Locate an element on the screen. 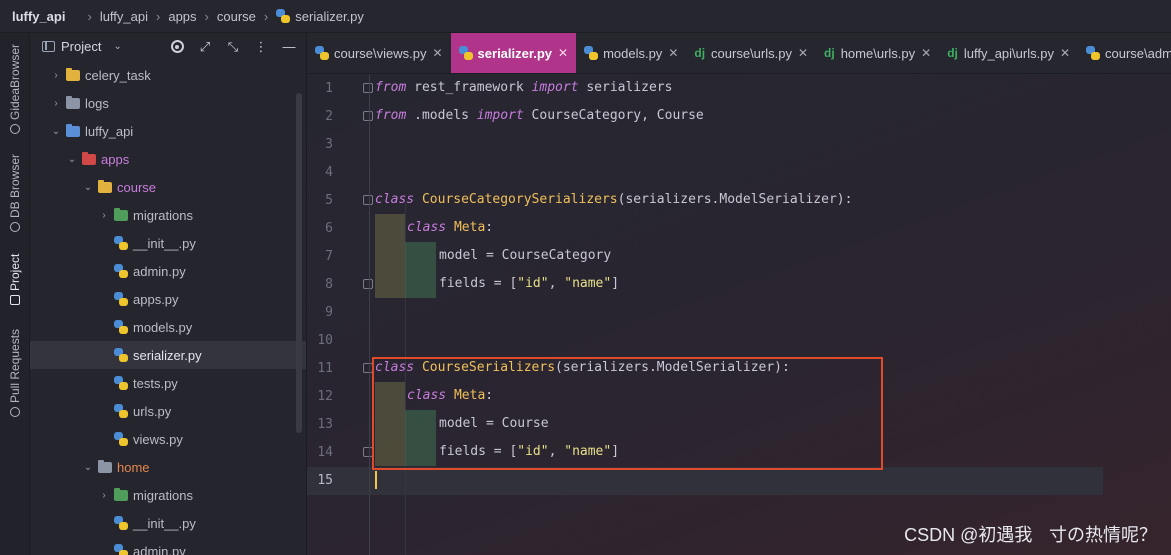  tab-course-urls: dj course\urls.py ✕ is located at coordinates (751, 53).